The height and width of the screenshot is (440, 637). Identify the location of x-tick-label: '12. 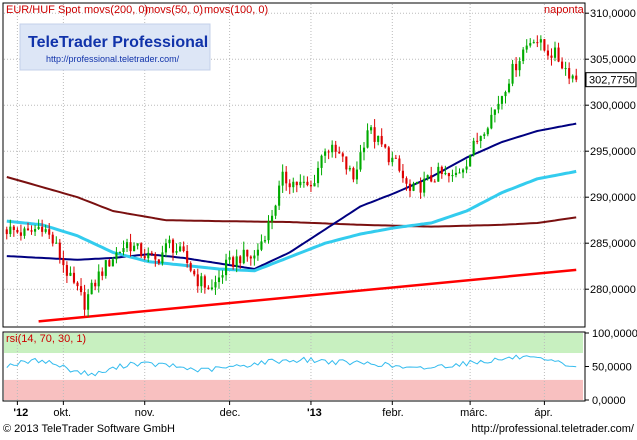
(20, 413).